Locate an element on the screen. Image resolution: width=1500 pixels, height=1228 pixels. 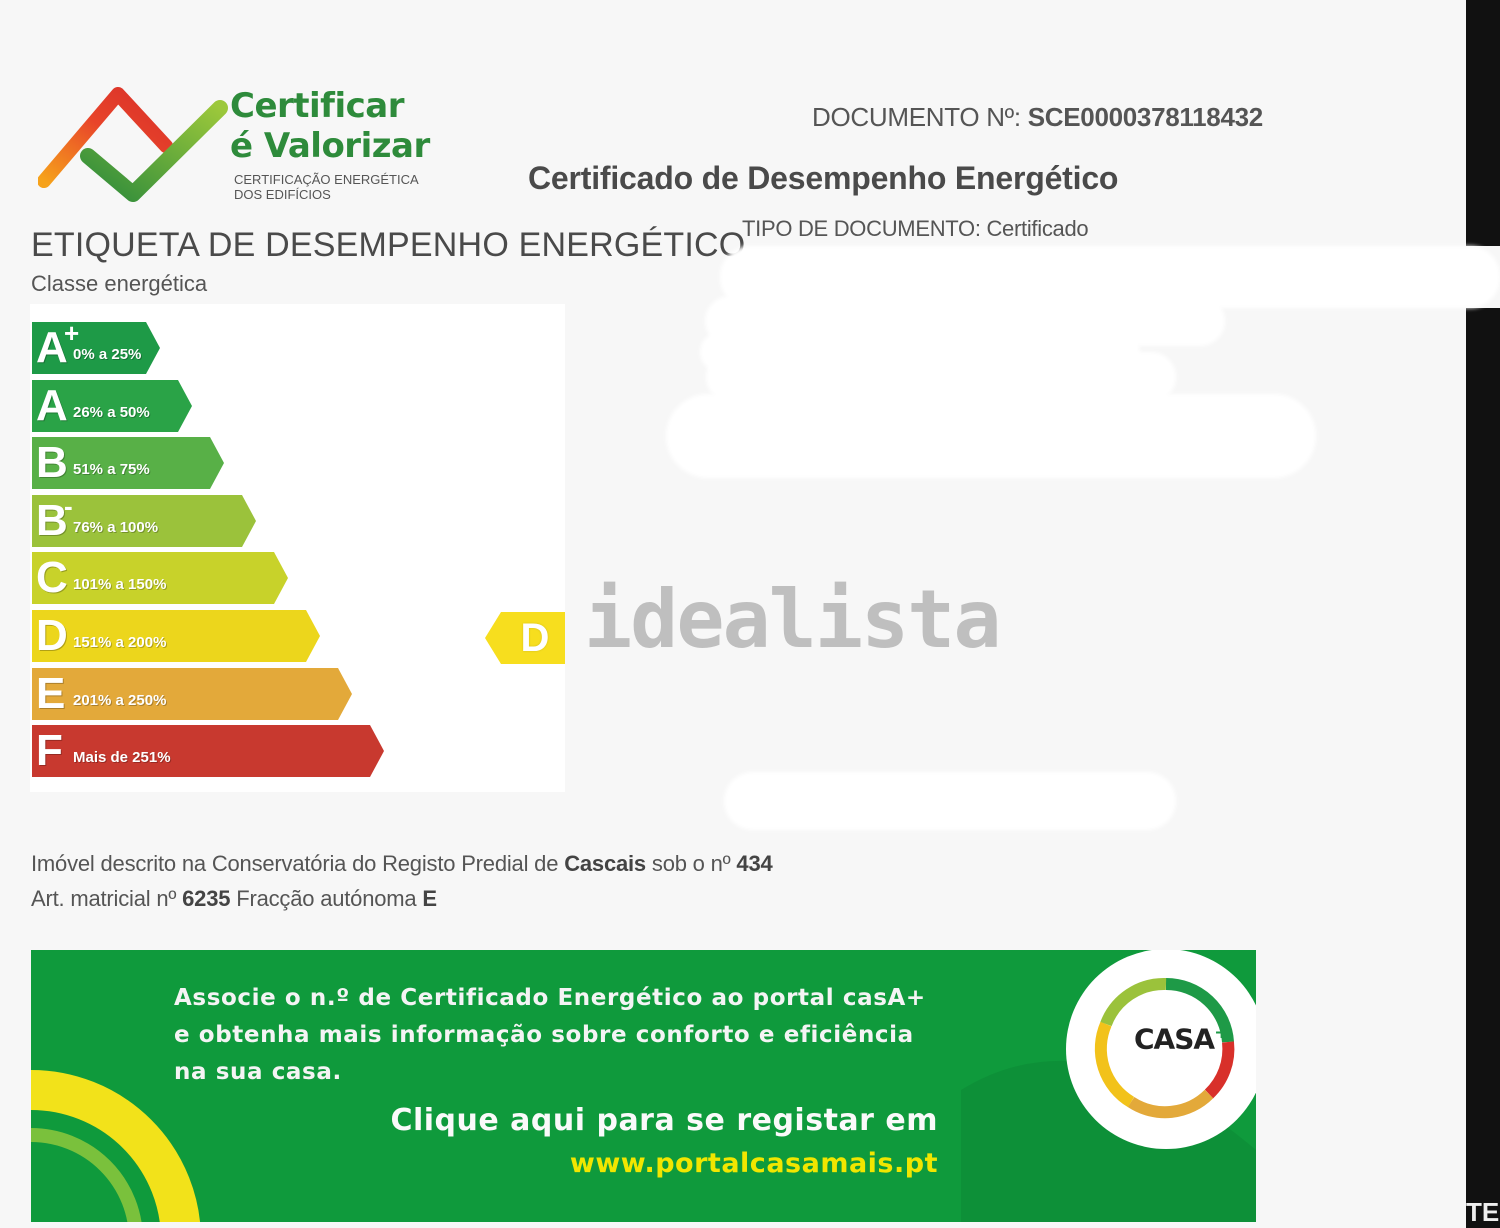
current-class-letter: D is located at coordinates (535, 638).